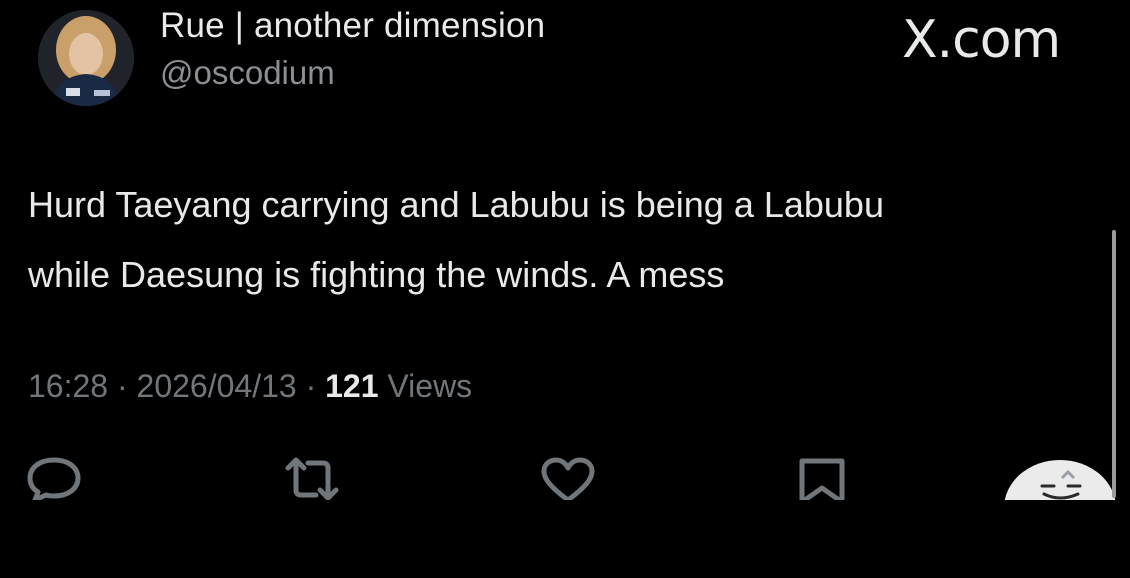 This screenshot has width=1130, height=578. What do you see at coordinates (68, 386) in the screenshot?
I see `tweet-time: 16:28` at bounding box center [68, 386].